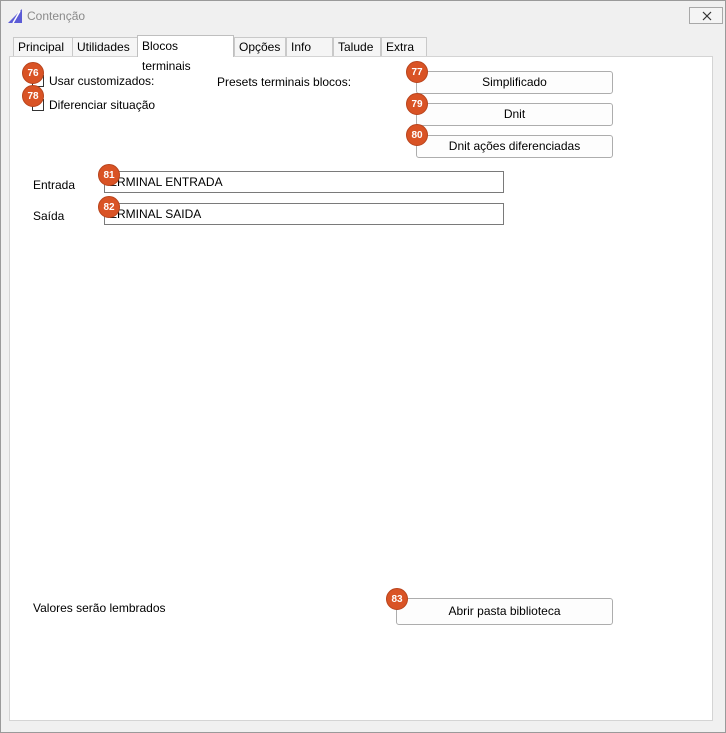  I want to click on tab-blocos-terminais: Blocos terminais, so click(185, 54).